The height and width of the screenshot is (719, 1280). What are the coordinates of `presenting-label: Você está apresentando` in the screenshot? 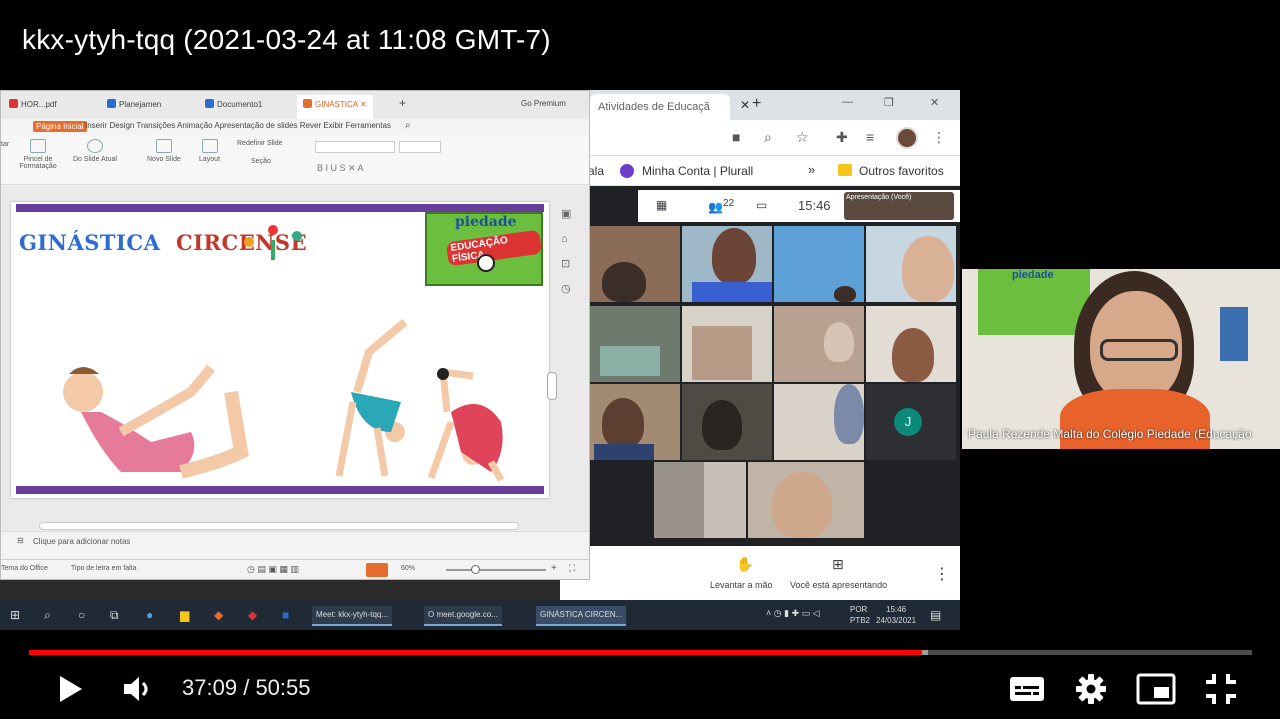 It's located at (838, 585).